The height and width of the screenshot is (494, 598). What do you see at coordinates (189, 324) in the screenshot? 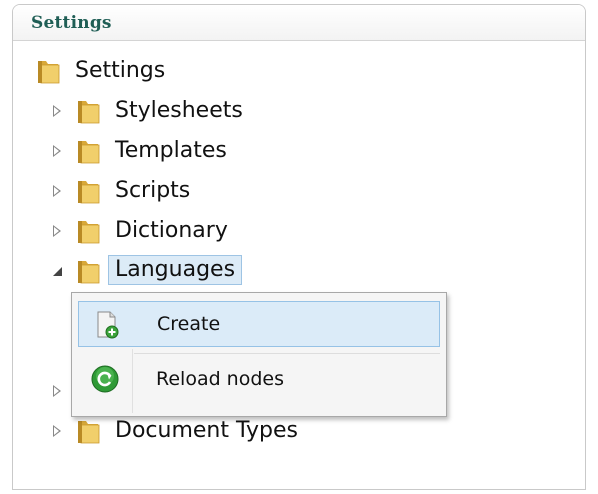
I see `menu-item-label: Create` at bounding box center [189, 324].